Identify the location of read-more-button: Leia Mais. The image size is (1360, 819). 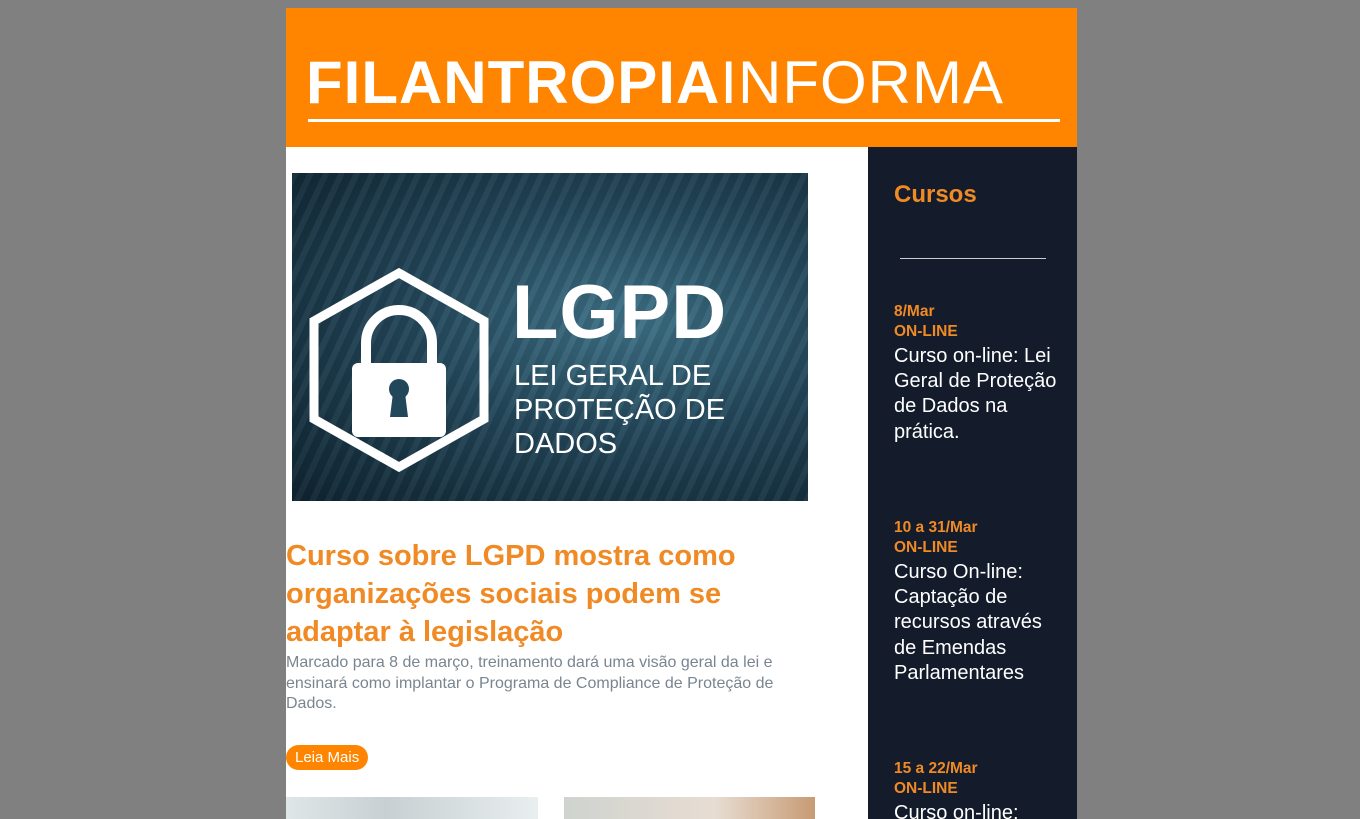
(327, 757).